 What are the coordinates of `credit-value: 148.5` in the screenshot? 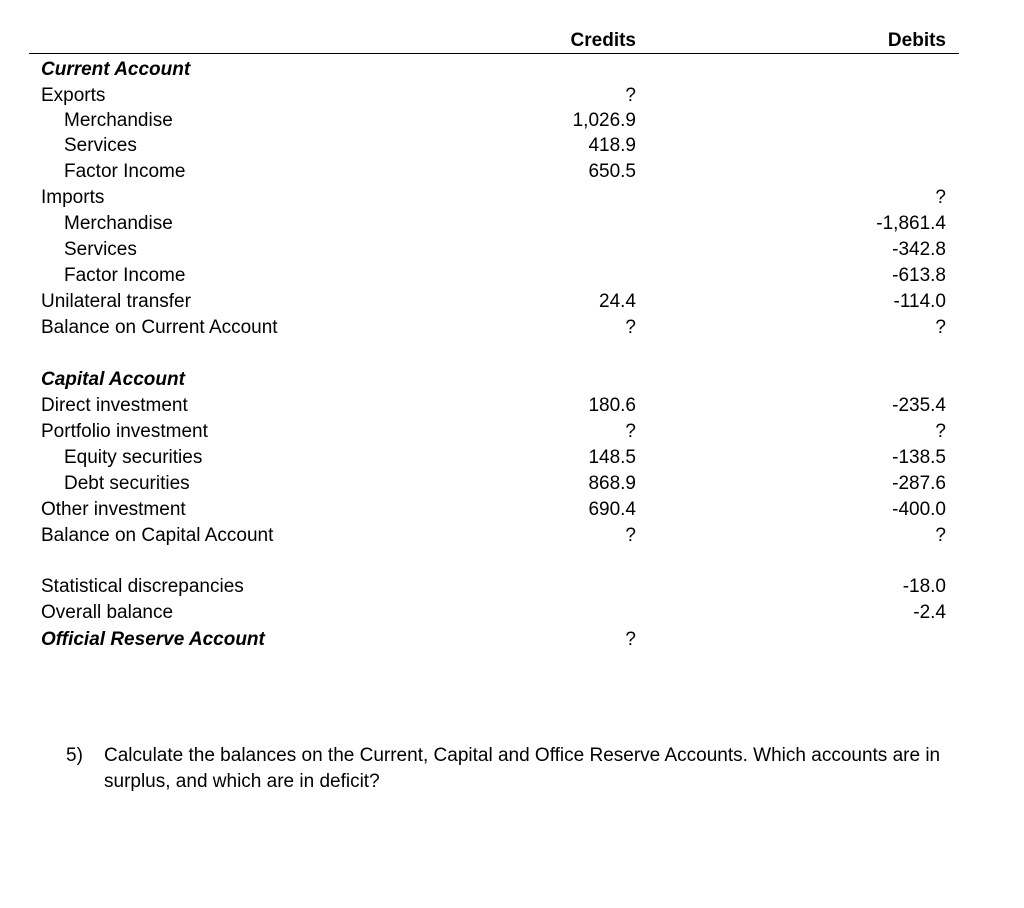 It's located at (612, 457).